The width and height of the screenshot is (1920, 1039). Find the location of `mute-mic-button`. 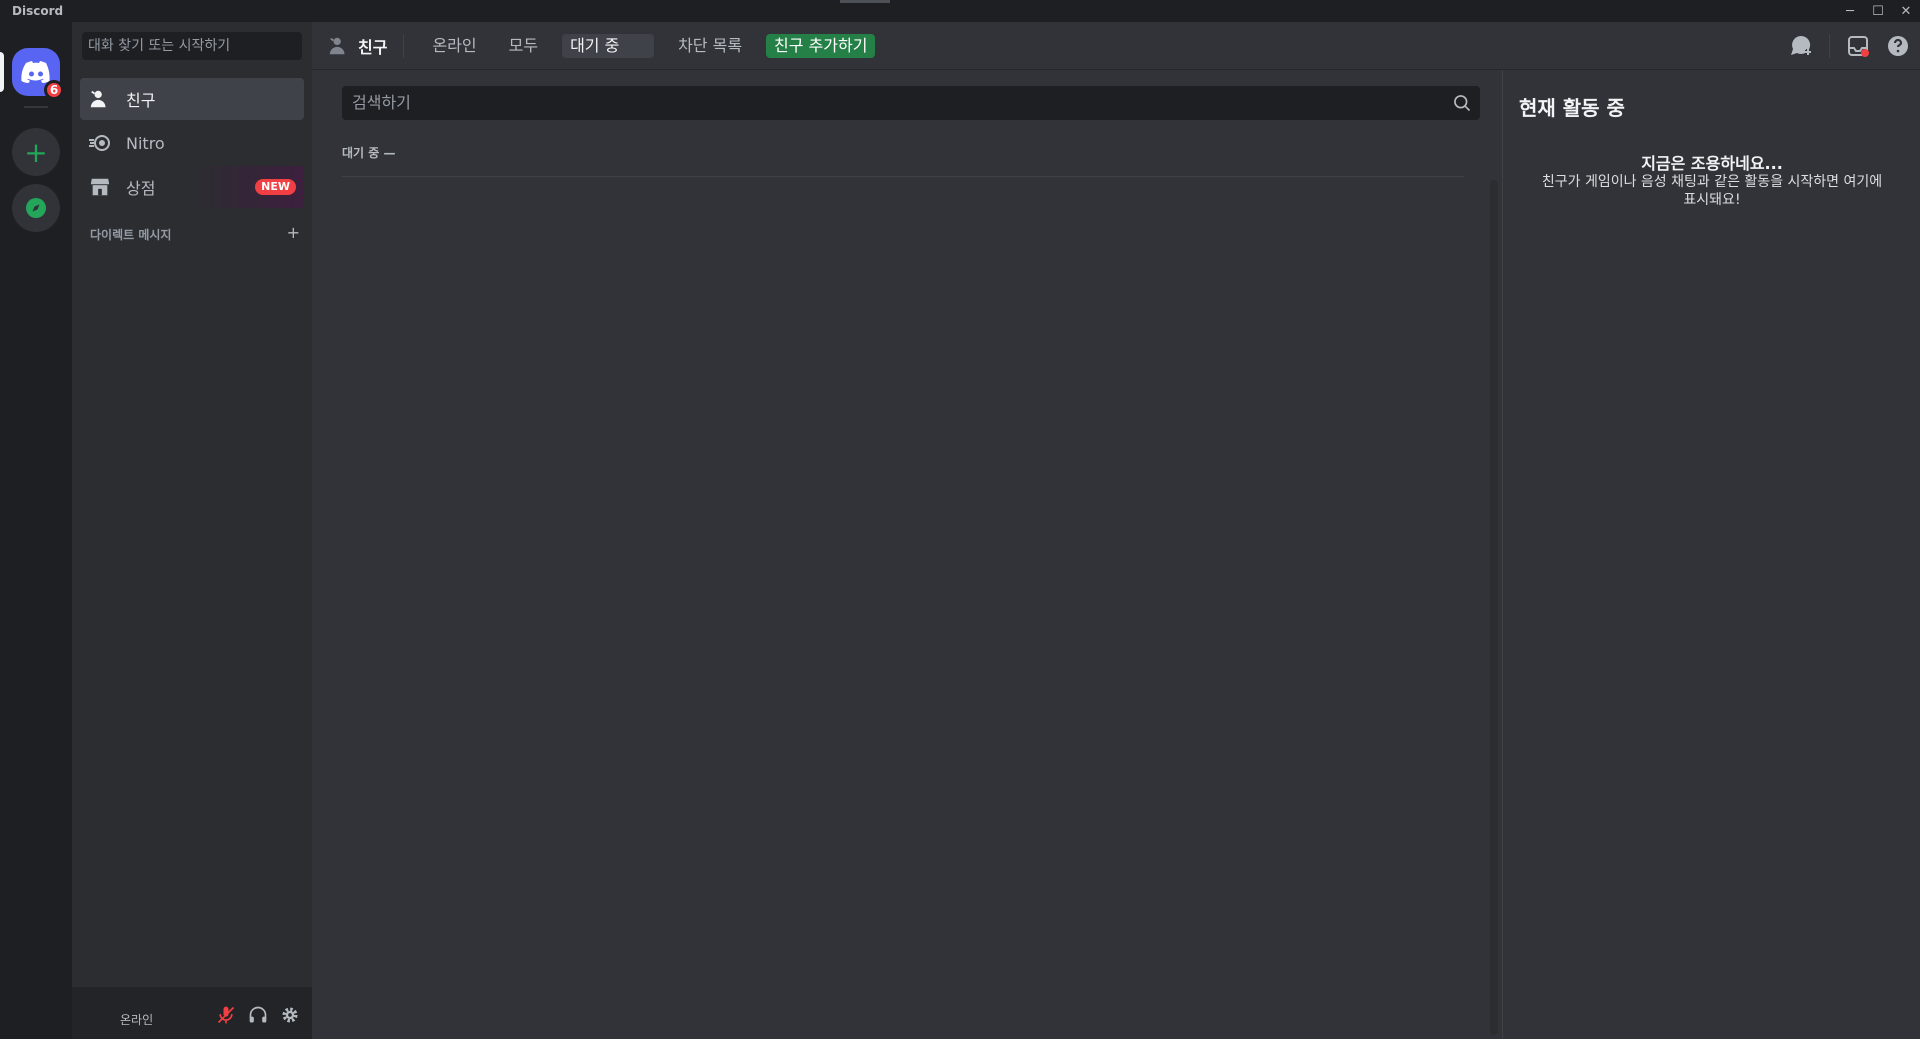

mute-mic-button is located at coordinates (226, 1015).